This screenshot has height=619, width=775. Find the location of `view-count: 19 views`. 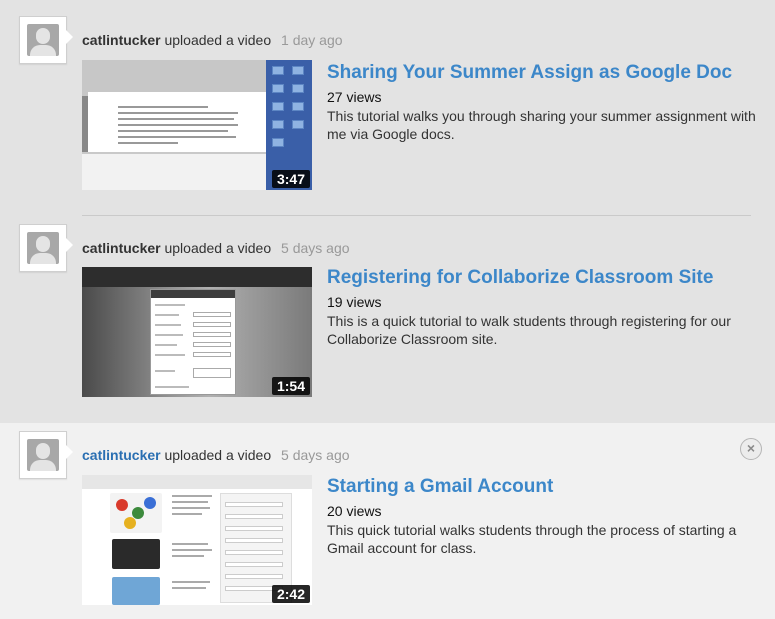

view-count: 19 views is located at coordinates (354, 302).